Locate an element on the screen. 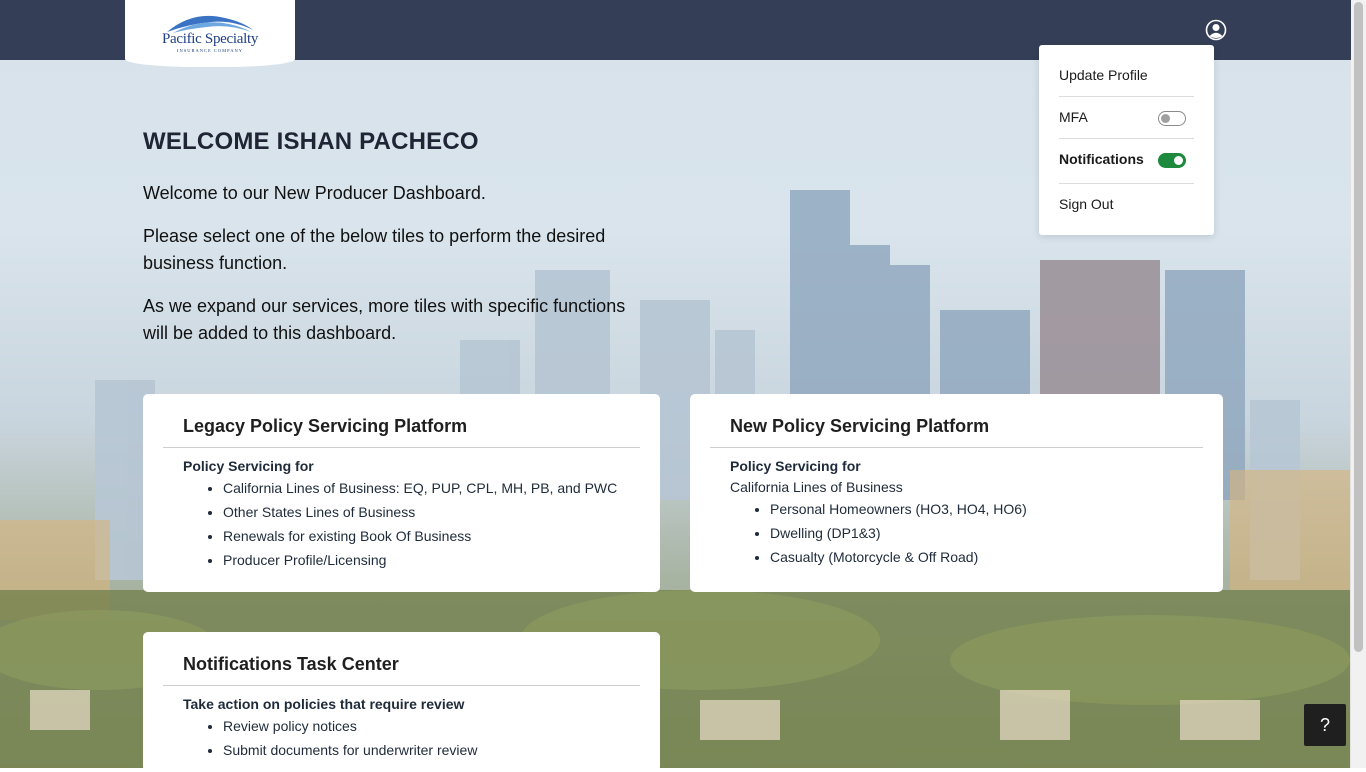 The height and width of the screenshot is (772, 1366). logo-name: Pacific Specialty is located at coordinates (210, 39).